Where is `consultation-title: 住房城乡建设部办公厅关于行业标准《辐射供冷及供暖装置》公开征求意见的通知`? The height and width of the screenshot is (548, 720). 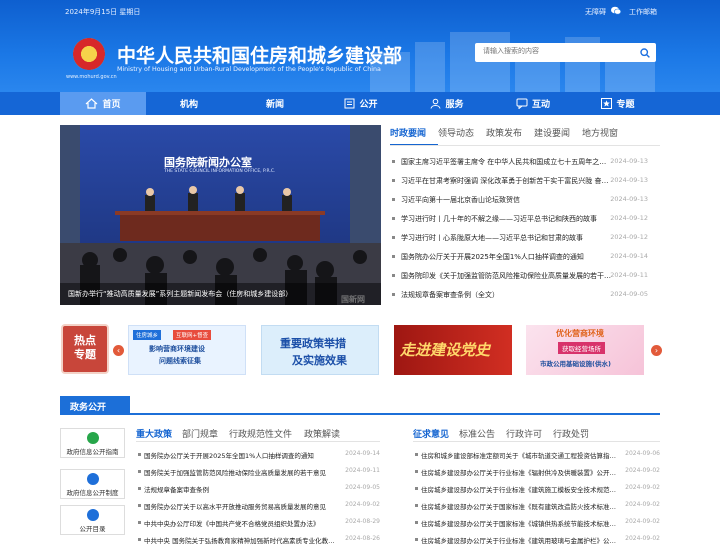
consultation-title: 住房城乡建设部办公厅关于行业标准《辐射供冷及供暖装置》公开征求意见的通知 is located at coordinates (520, 473).